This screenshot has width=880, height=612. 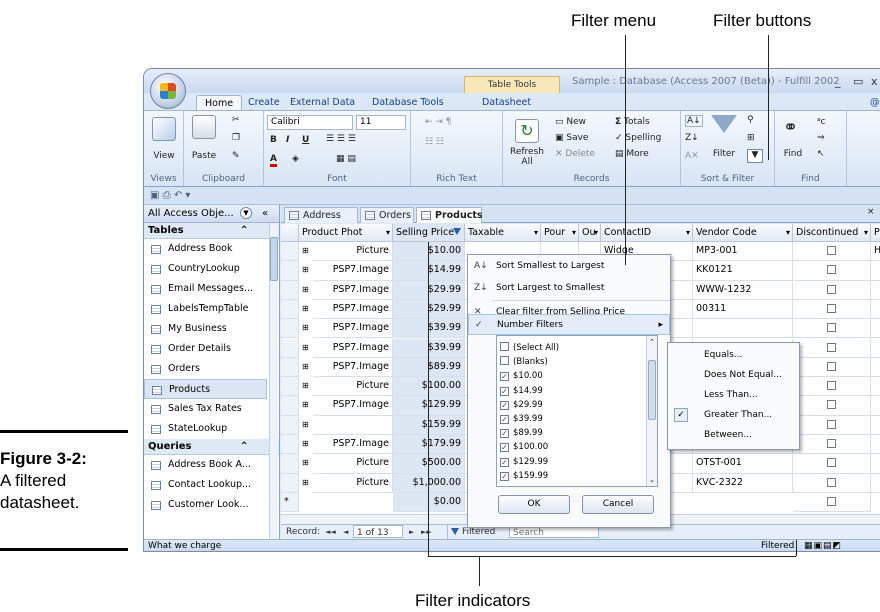 What do you see at coordinates (560, 233) in the screenshot?
I see `column-header: Pour ▾` at bounding box center [560, 233].